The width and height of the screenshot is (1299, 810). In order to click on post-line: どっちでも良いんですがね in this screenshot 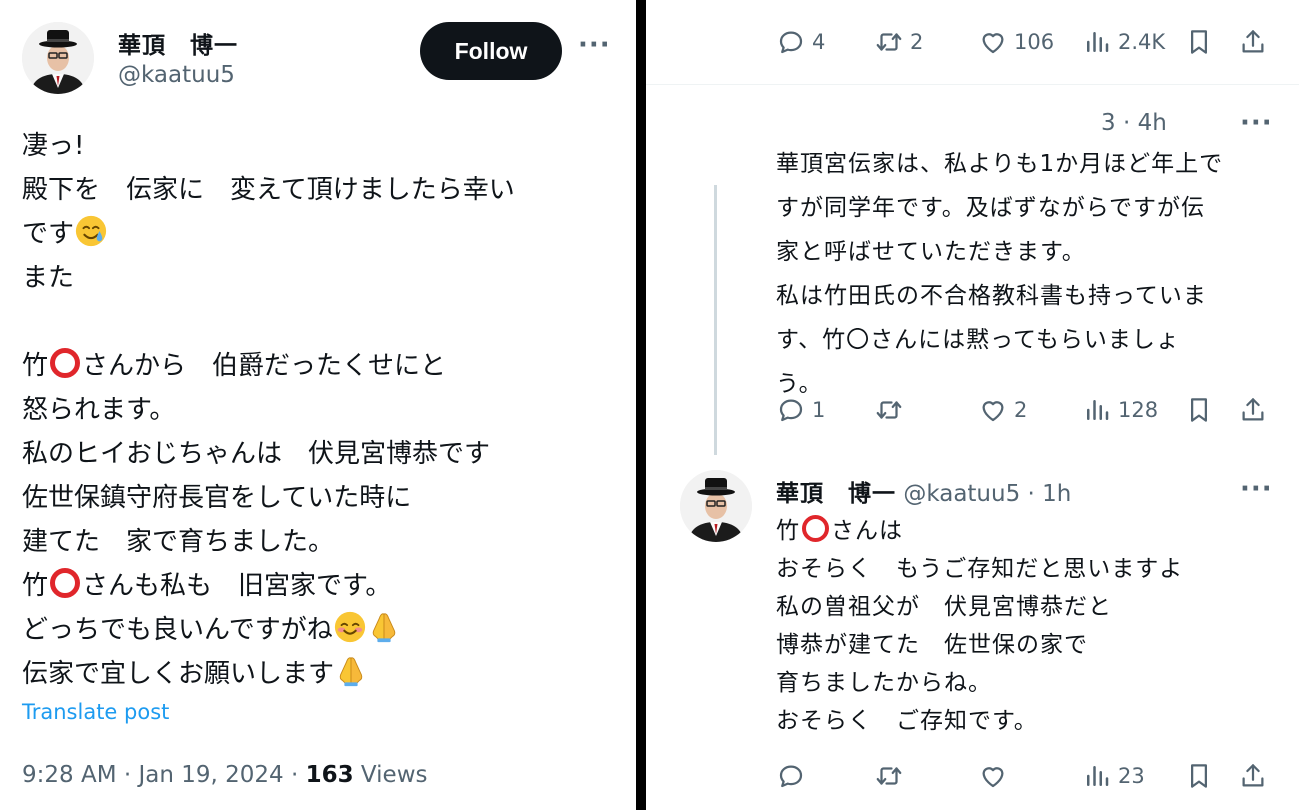, I will do `click(322, 630)`.